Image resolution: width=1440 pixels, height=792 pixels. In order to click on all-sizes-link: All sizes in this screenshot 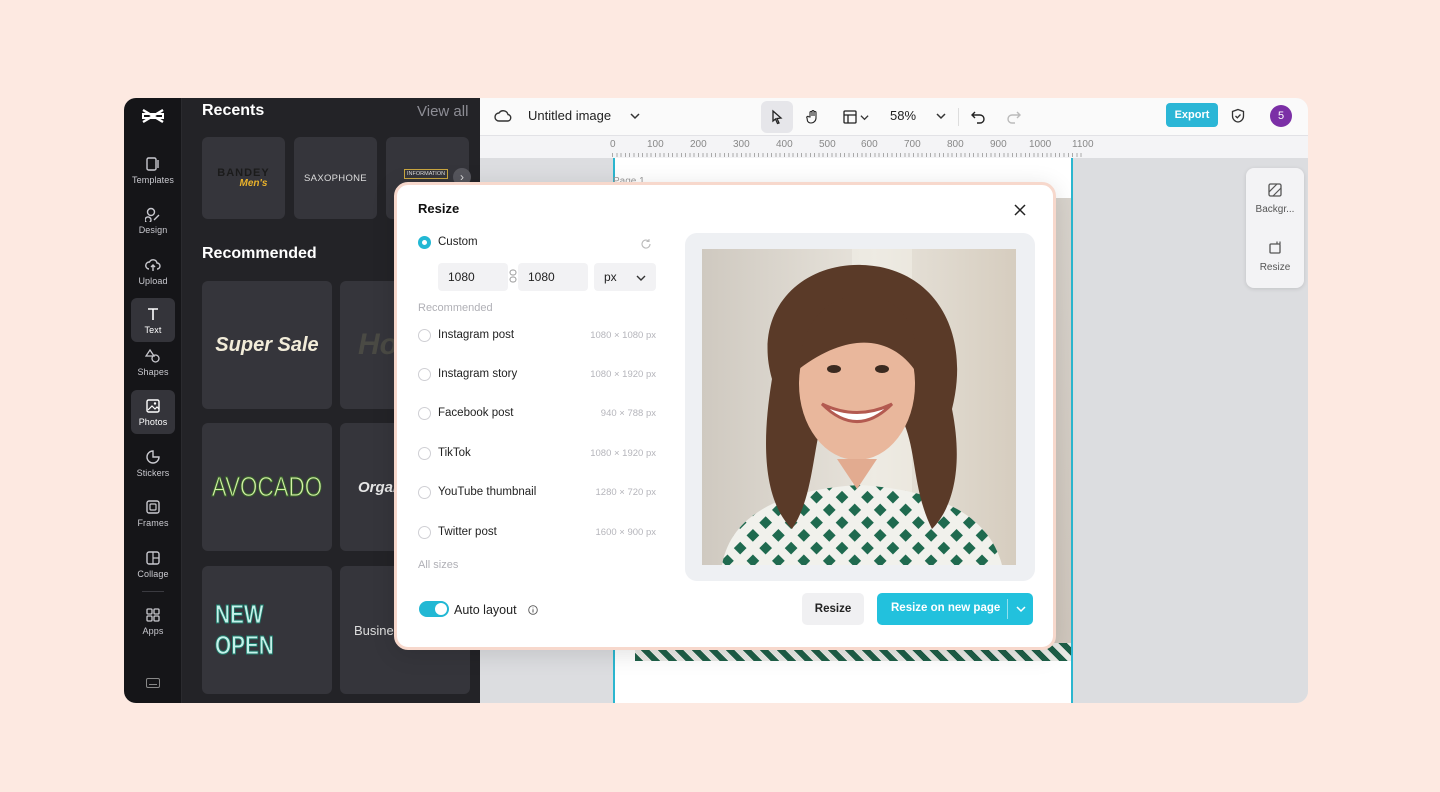, I will do `click(438, 565)`.